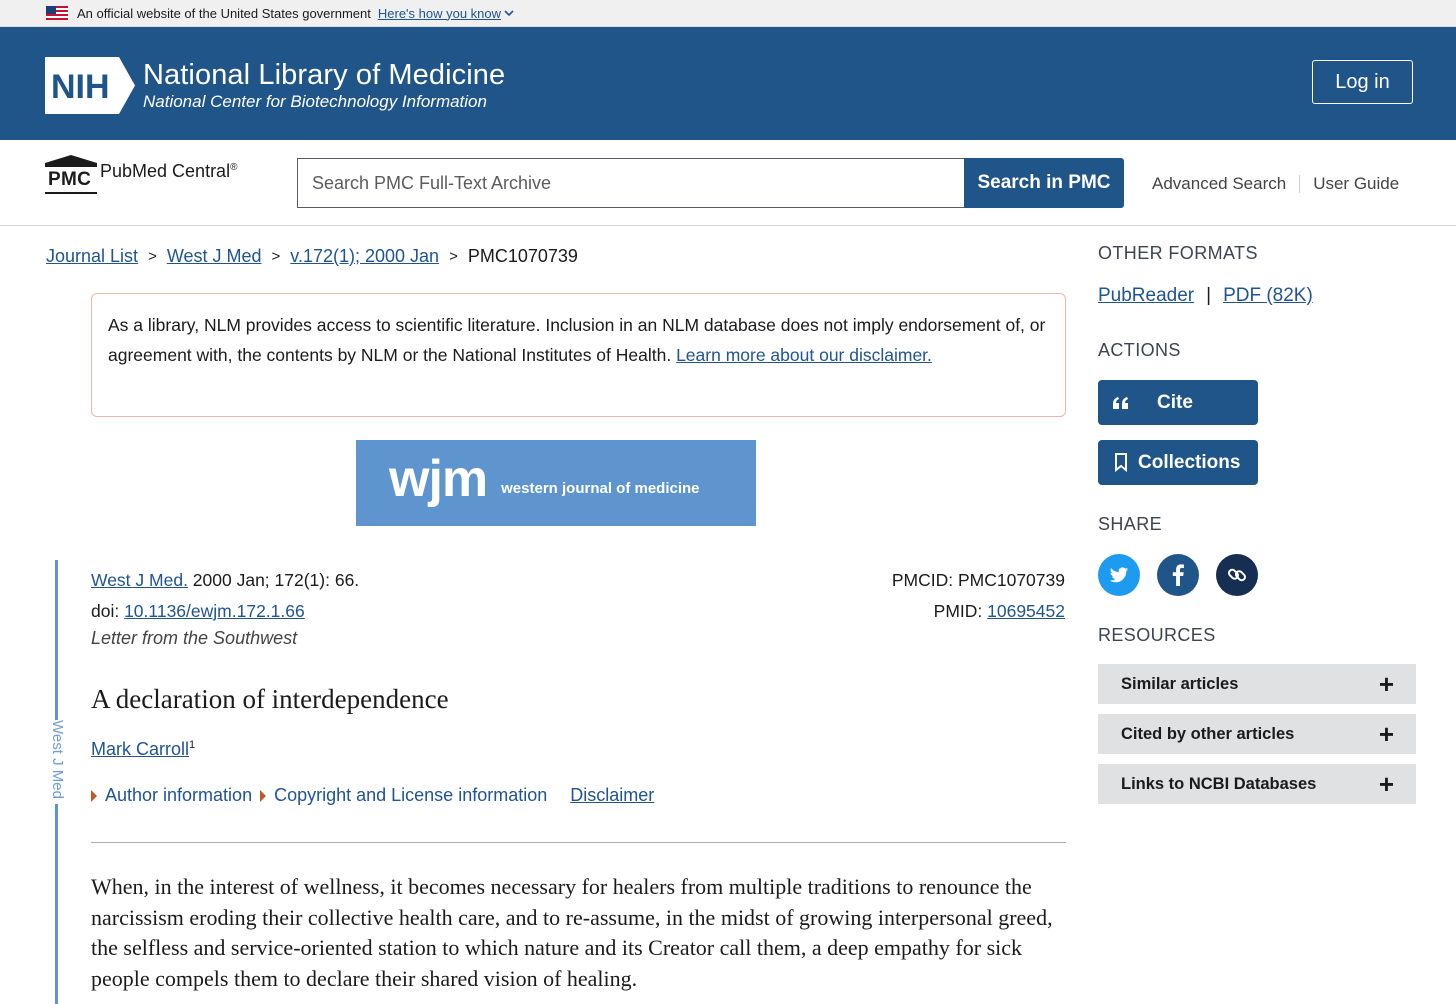 This screenshot has height=1004, width=1456. I want to click on pmc-building-icon: PMC, so click(71, 175).